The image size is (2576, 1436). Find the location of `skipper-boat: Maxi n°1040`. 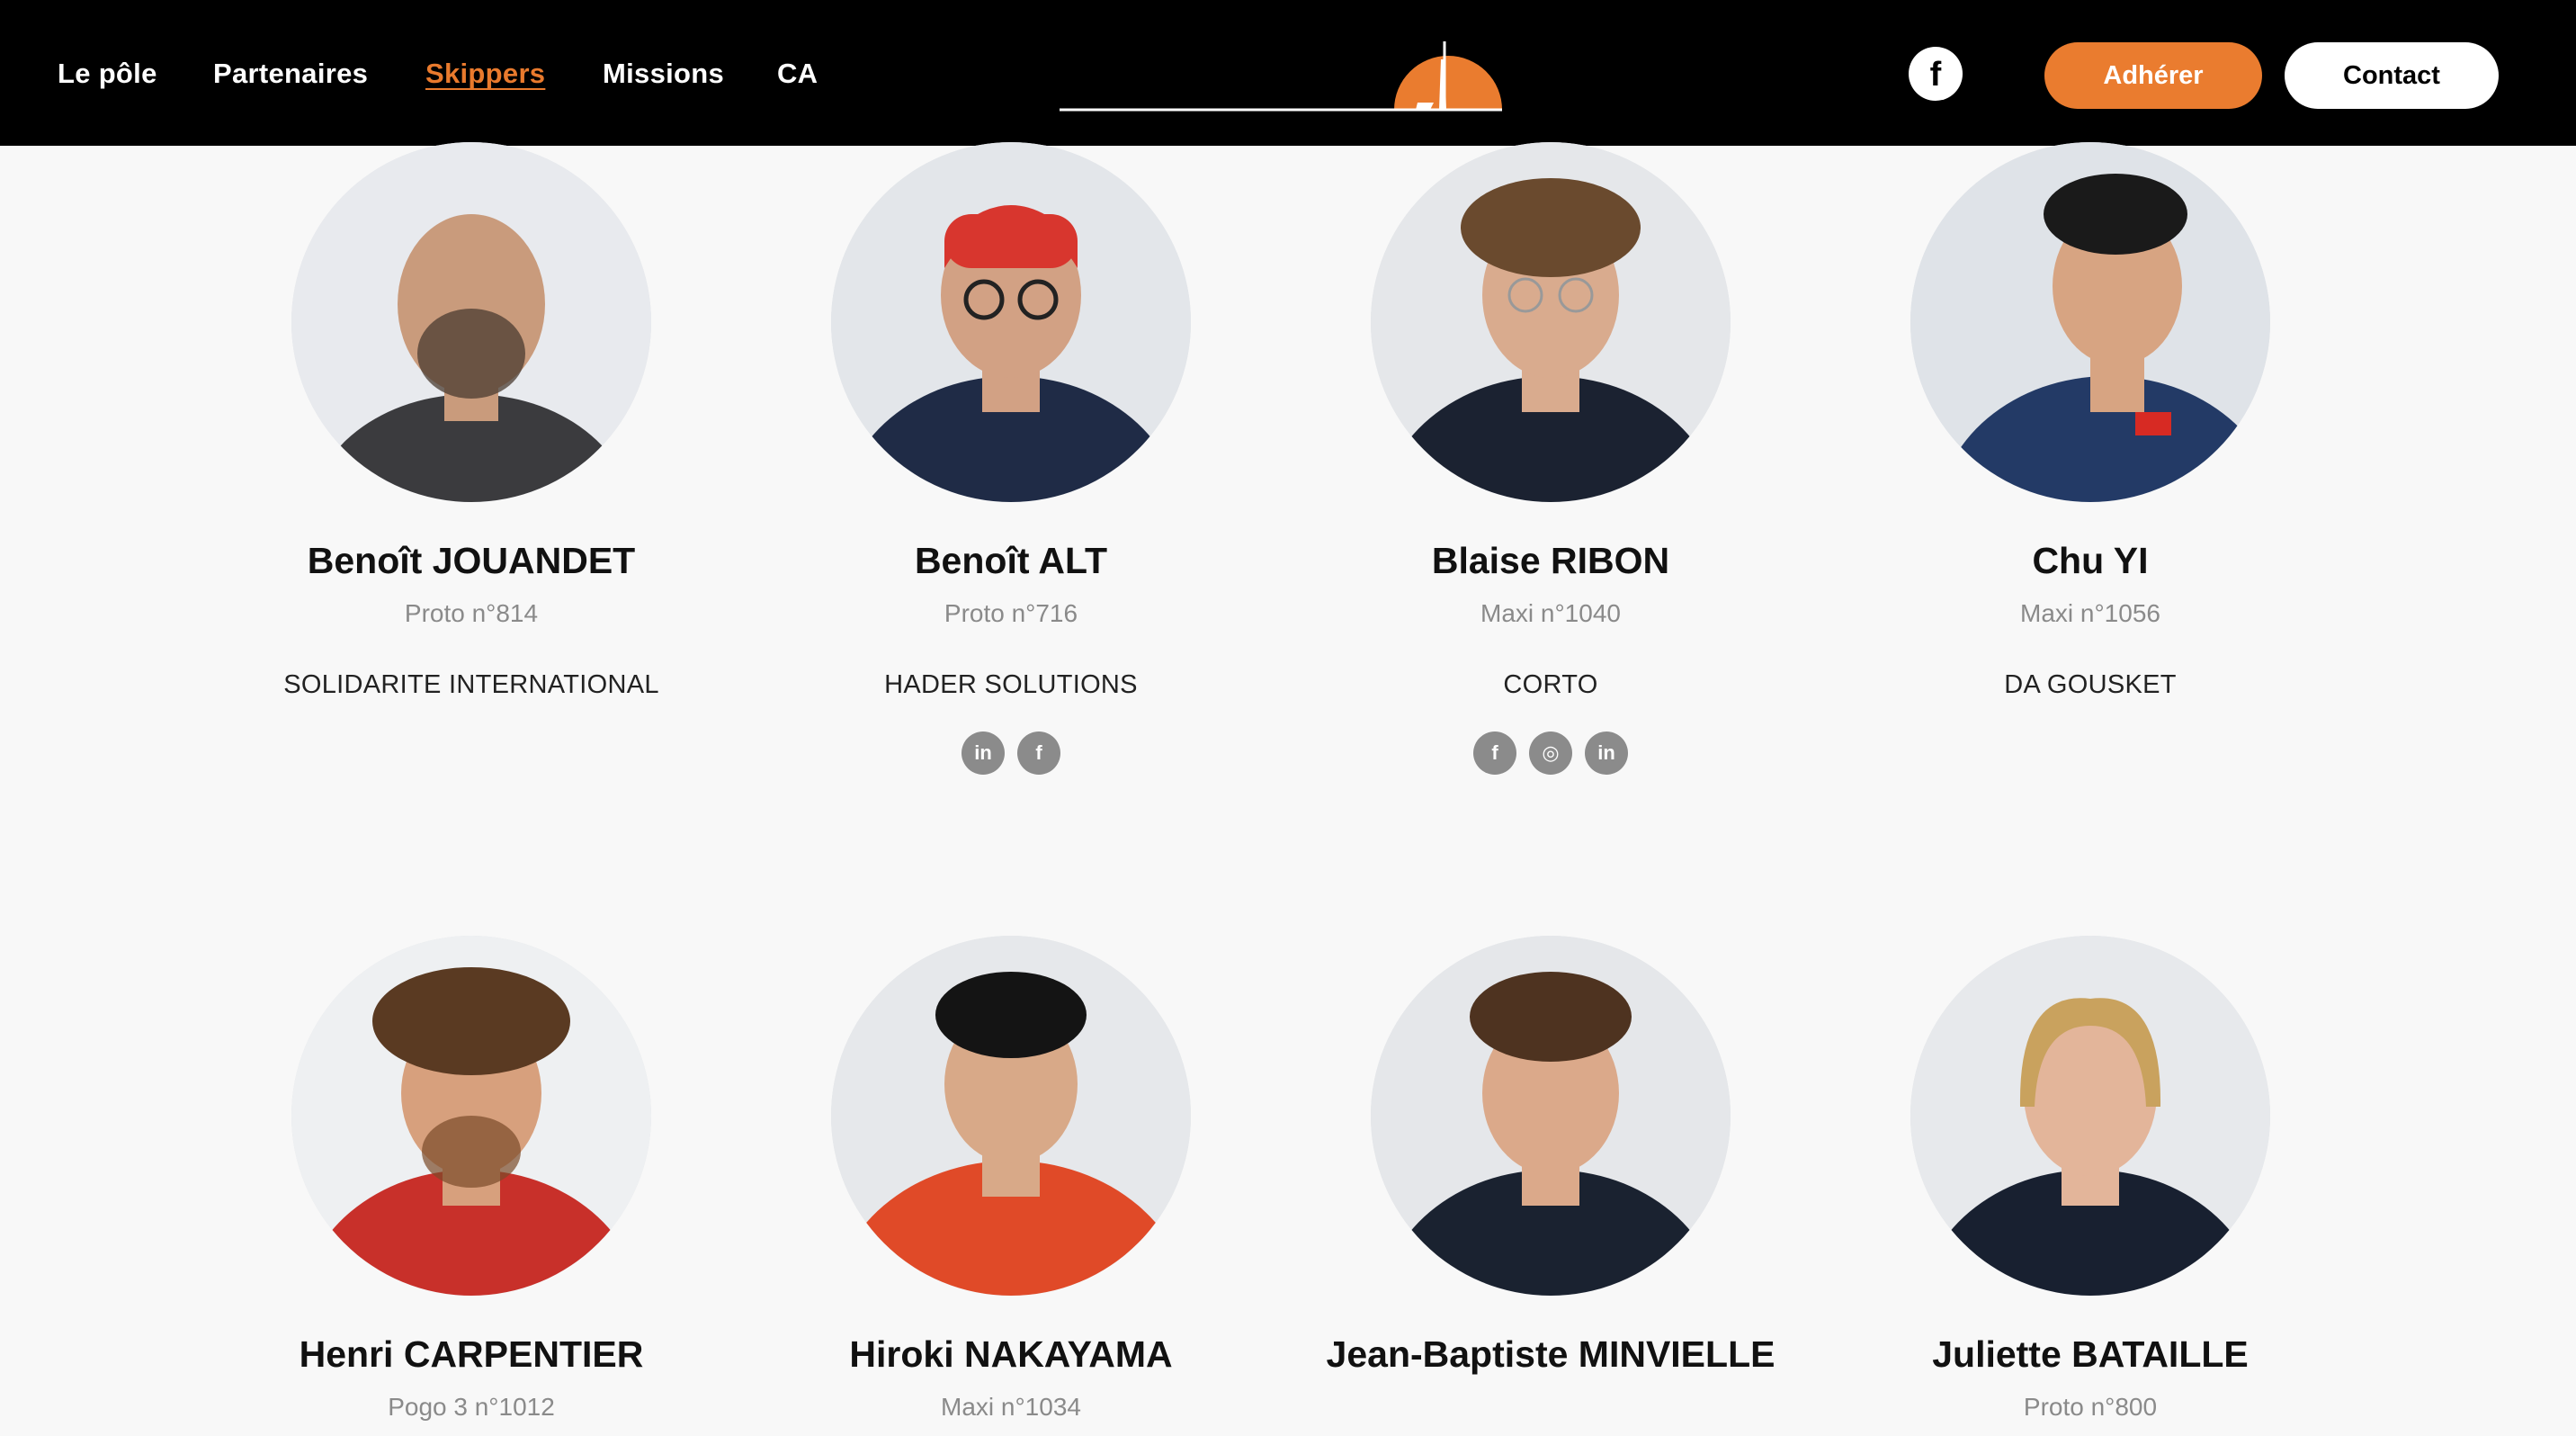

skipper-boat: Maxi n°1040 is located at coordinates (1550, 613).